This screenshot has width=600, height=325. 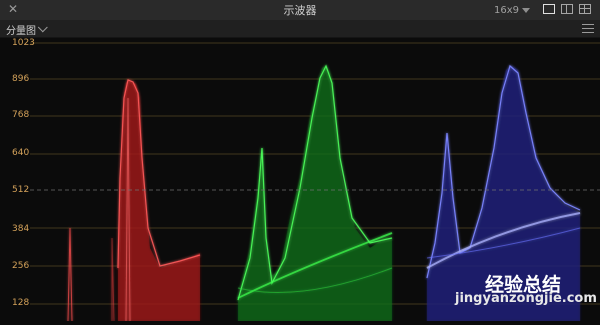 What do you see at coordinates (585, 9) in the screenshot?
I see `quad-view-icon` at bounding box center [585, 9].